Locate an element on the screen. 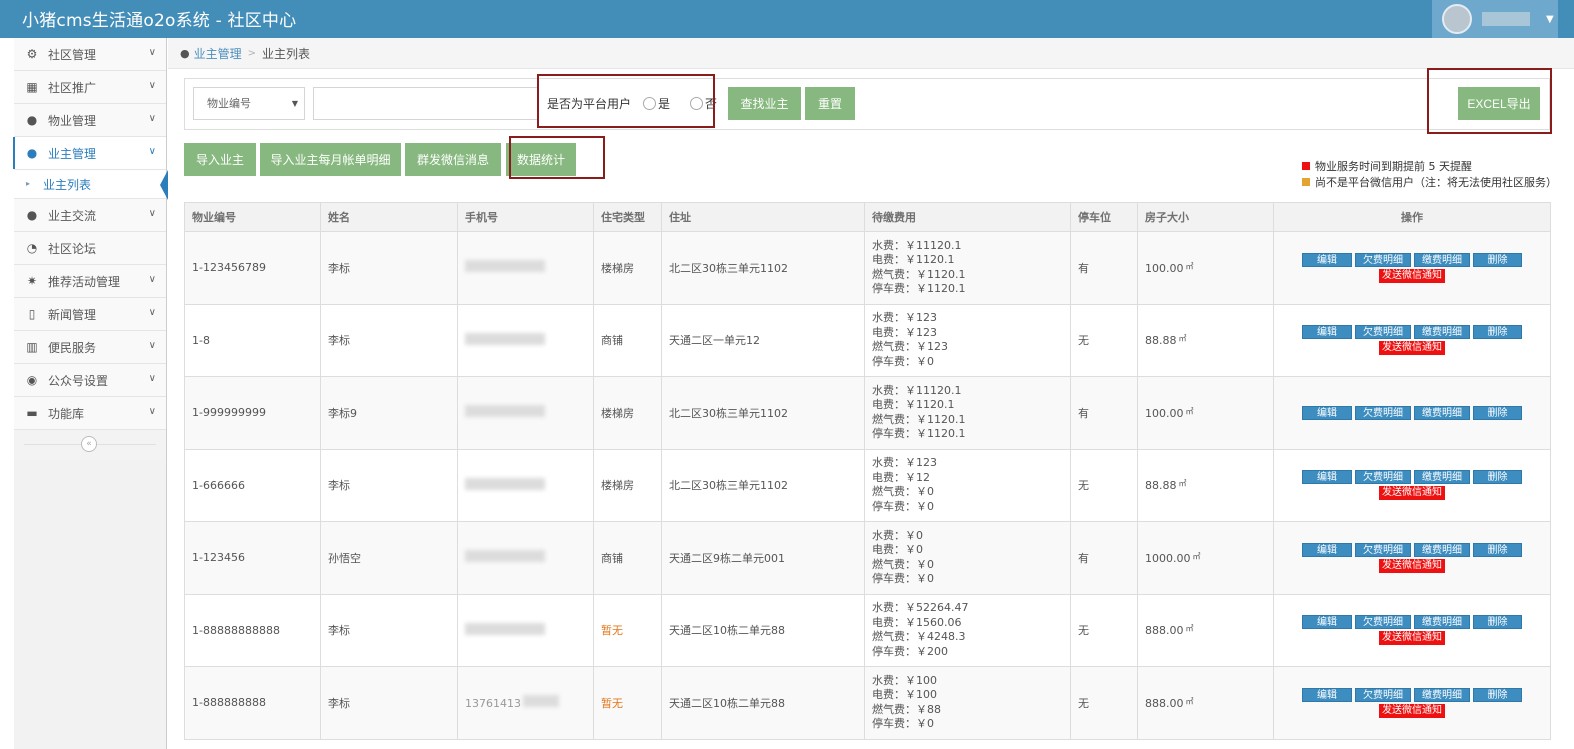 The height and width of the screenshot is (749, 1574). collapse-sidebar-icon: « is located at coordinates (89, 444).